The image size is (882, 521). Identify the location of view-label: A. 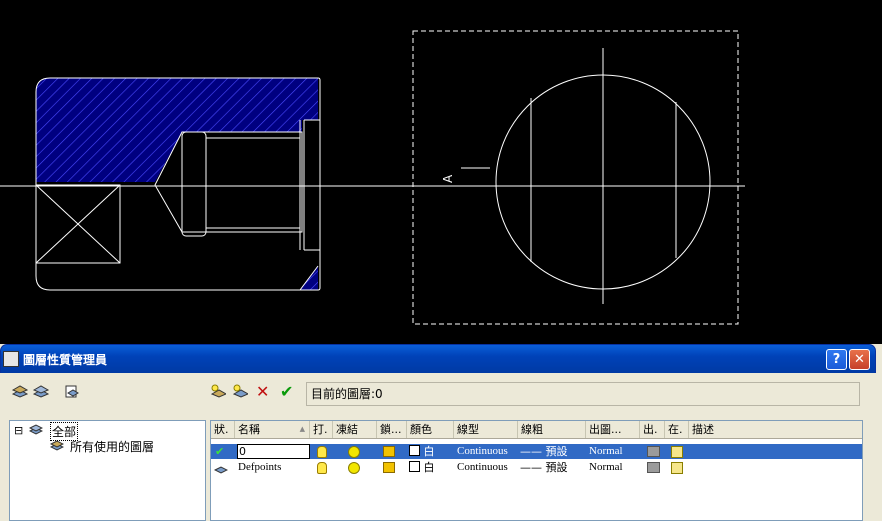
(448, 178).